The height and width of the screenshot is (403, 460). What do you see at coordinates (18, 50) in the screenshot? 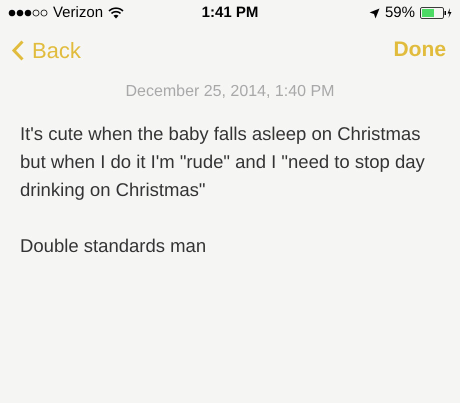
I see `chevron-left-icon` at bounding box center [18, 50].